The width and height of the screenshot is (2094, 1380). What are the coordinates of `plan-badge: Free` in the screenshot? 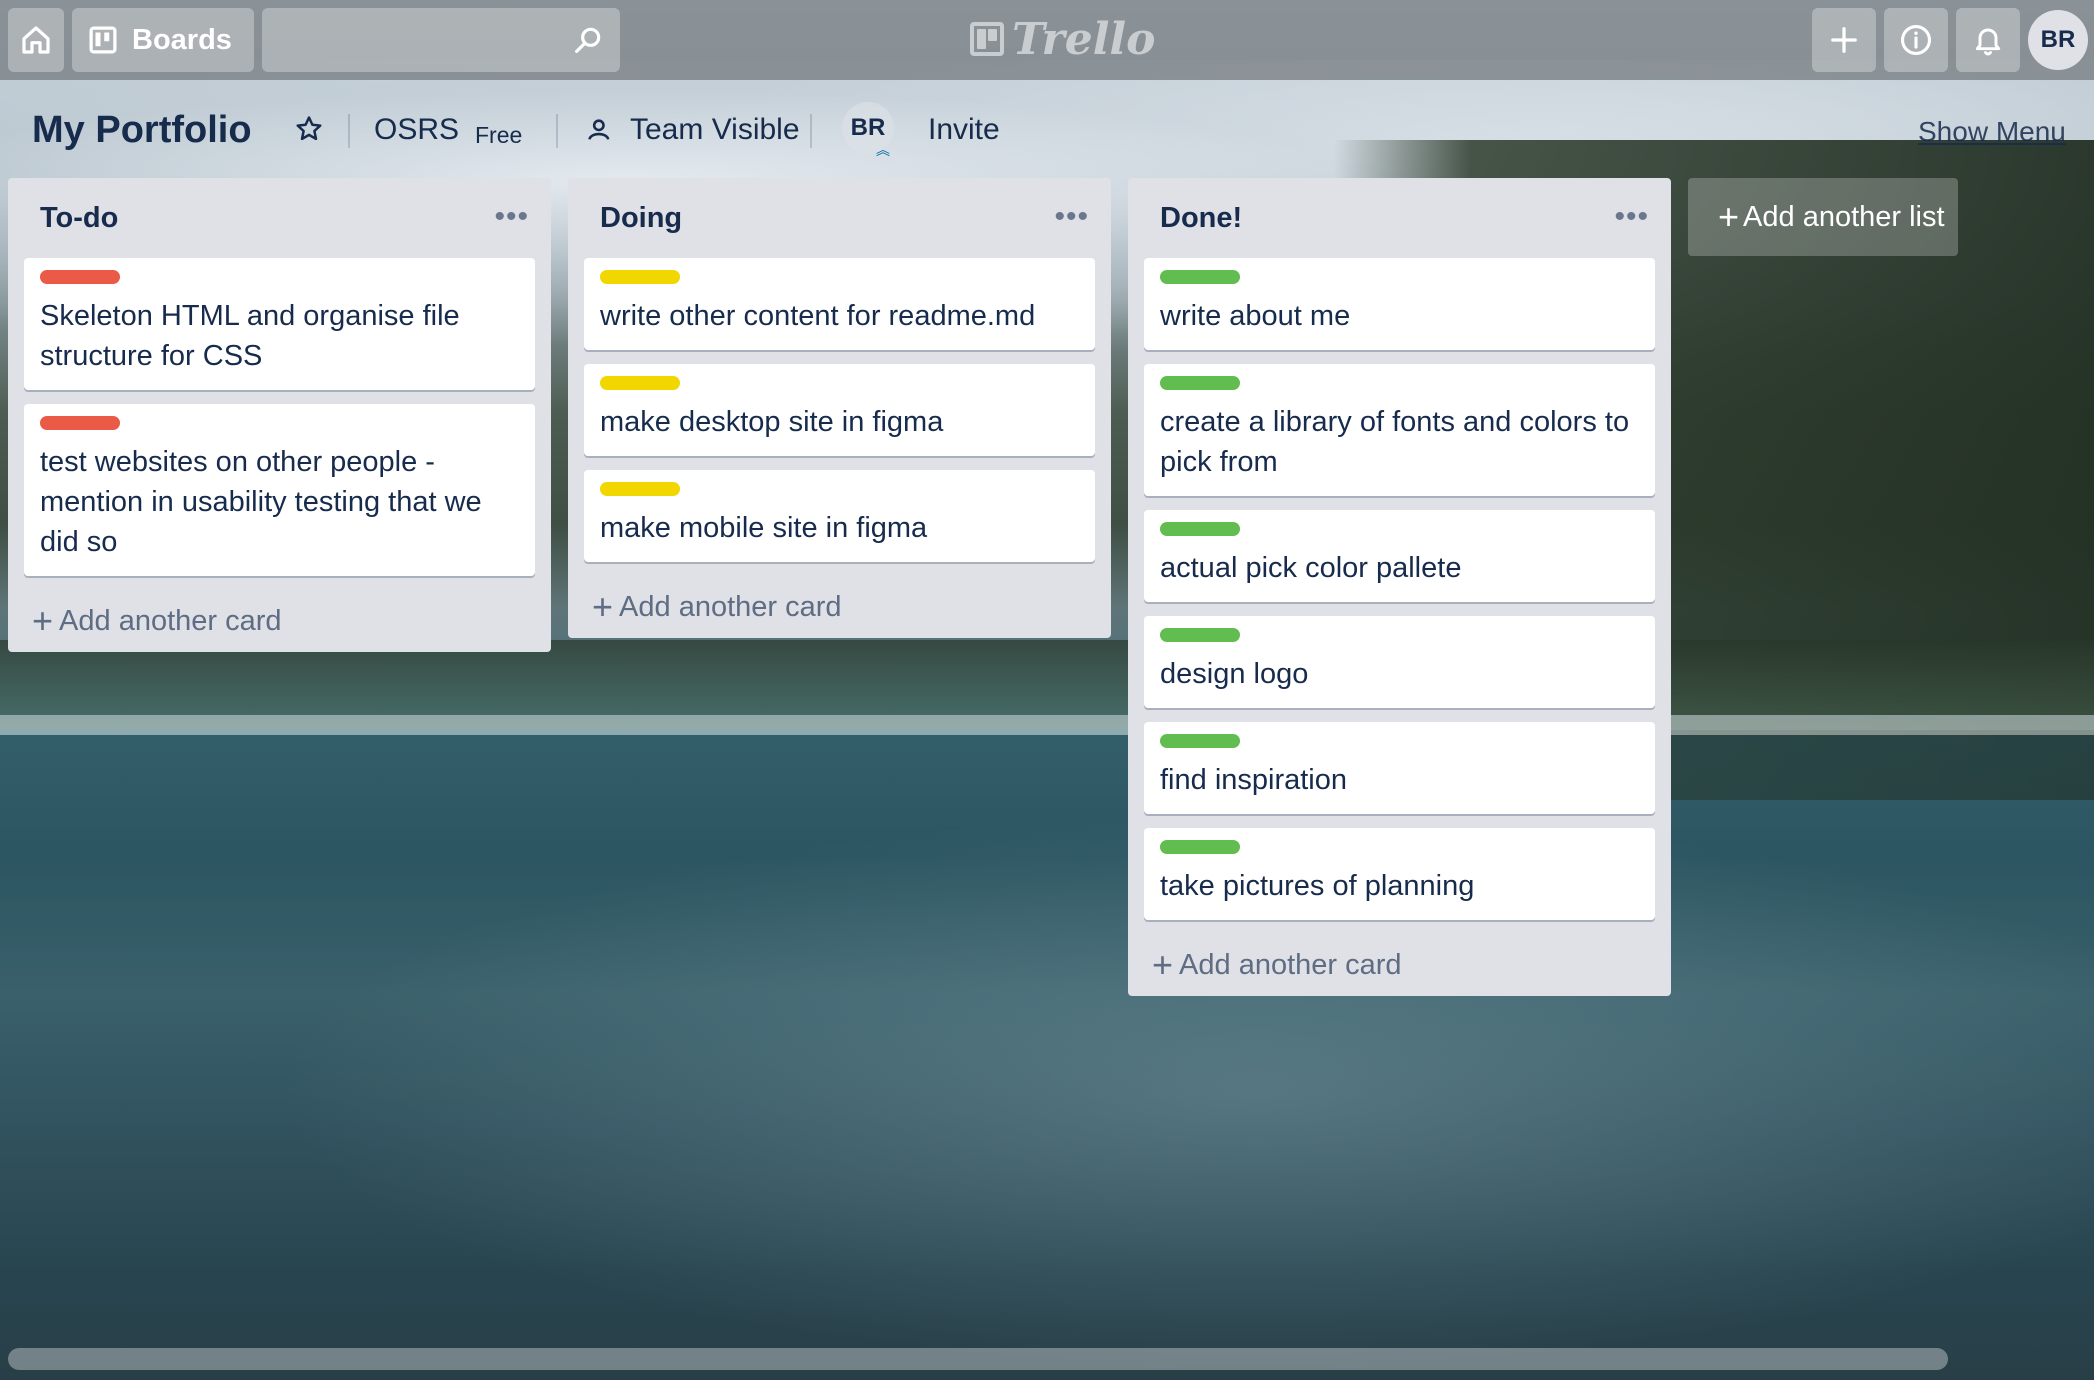 It's located at (498, 135).